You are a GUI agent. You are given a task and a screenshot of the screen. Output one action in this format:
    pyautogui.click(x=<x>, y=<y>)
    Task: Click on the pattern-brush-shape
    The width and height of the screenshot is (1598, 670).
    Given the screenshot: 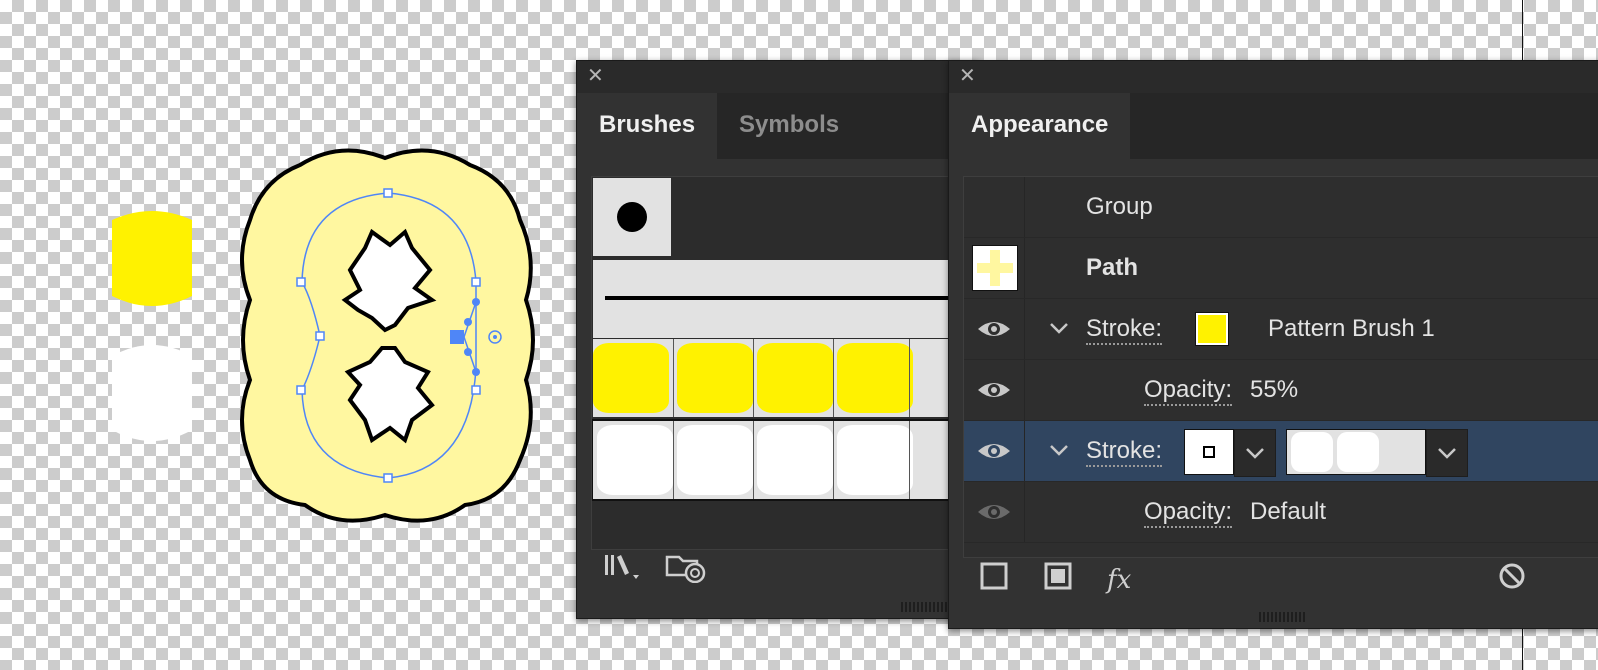 What is the action you would take?
    pyautogui.click(x=387, y=335)
    